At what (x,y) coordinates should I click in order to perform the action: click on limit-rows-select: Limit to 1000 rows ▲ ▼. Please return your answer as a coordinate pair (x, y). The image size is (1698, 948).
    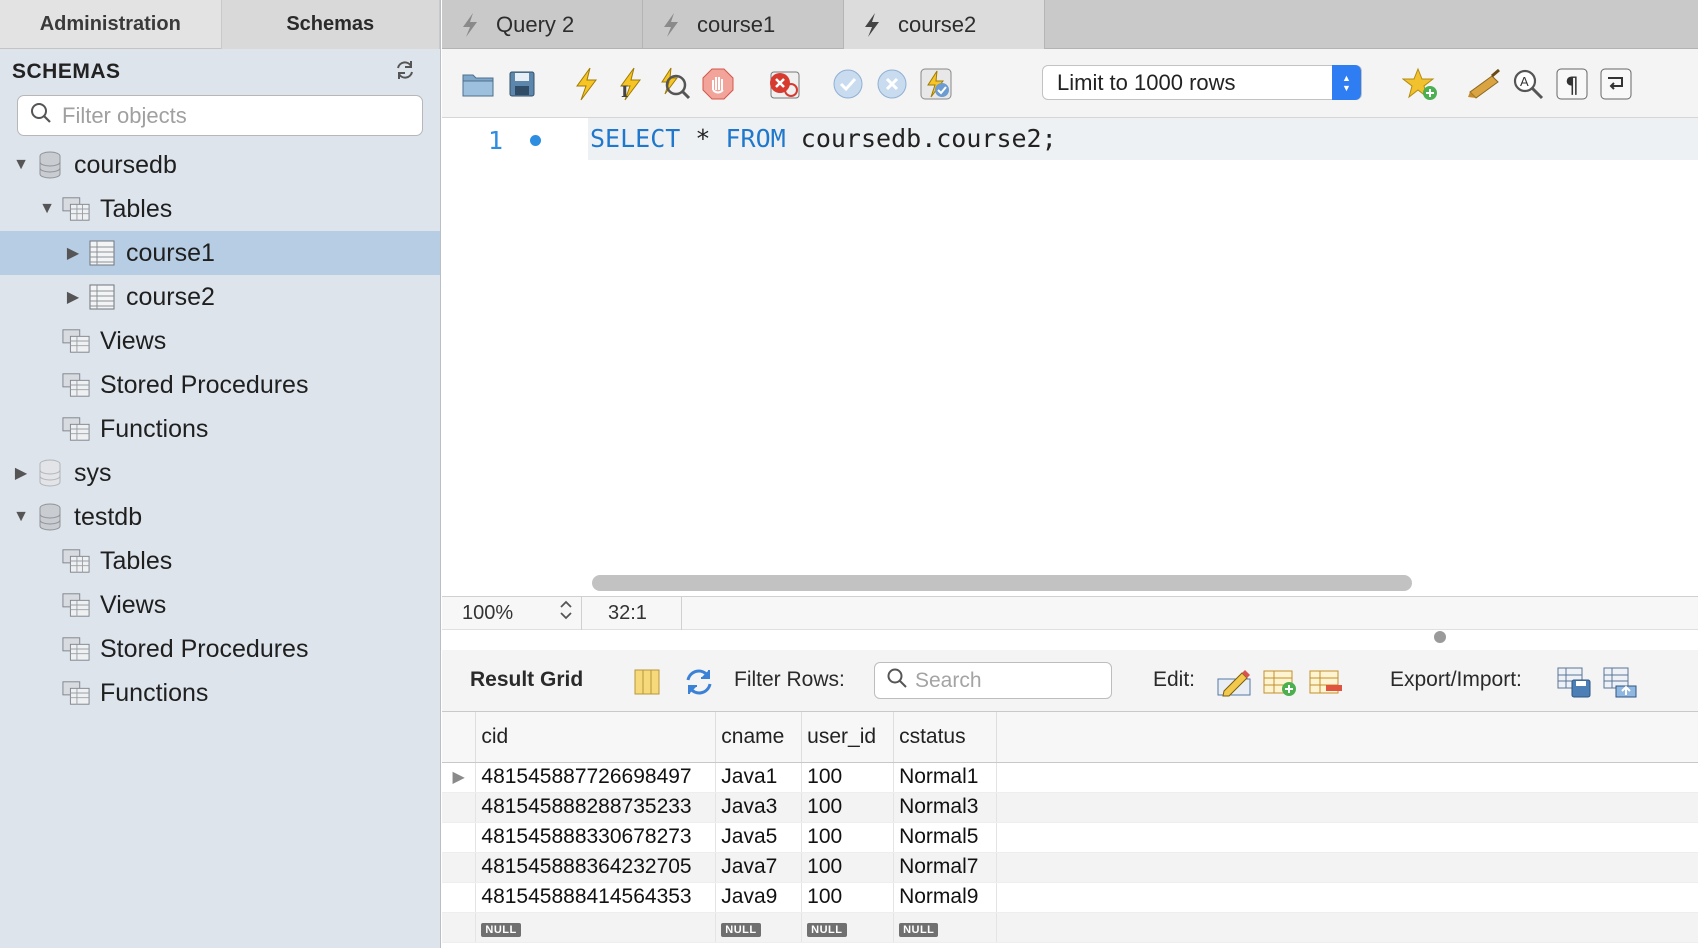
    Looking at the image, I should click on (1202, 82).